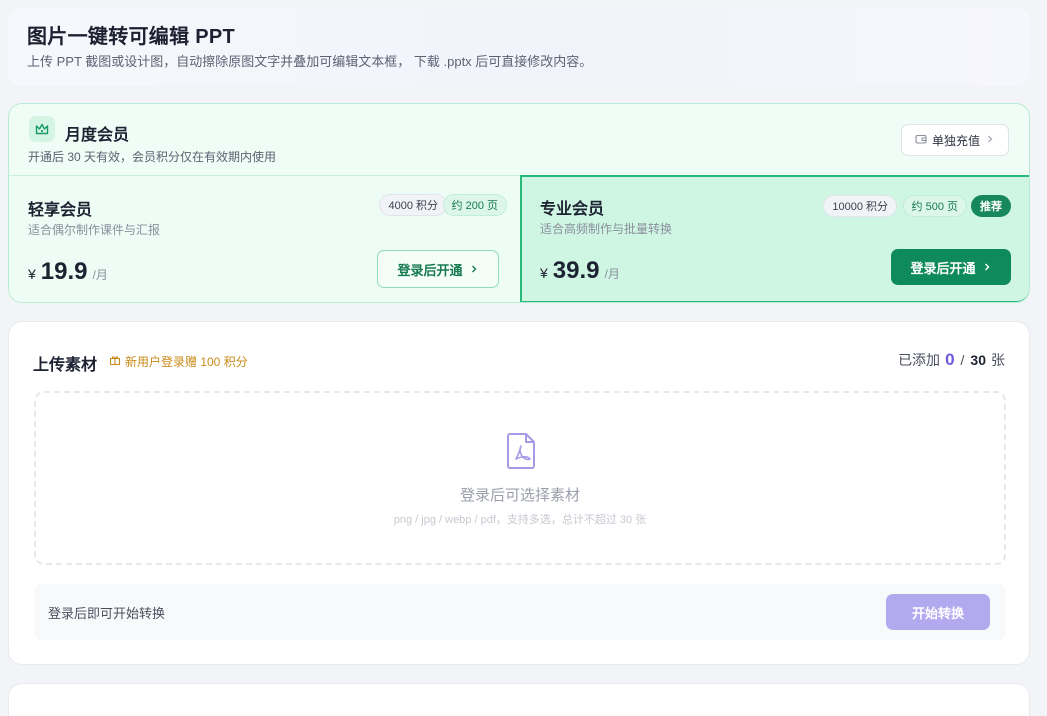 The image size is (1047, 716). I want to click on plan-price: ¥ 39.9 /月, so click(580, 271).